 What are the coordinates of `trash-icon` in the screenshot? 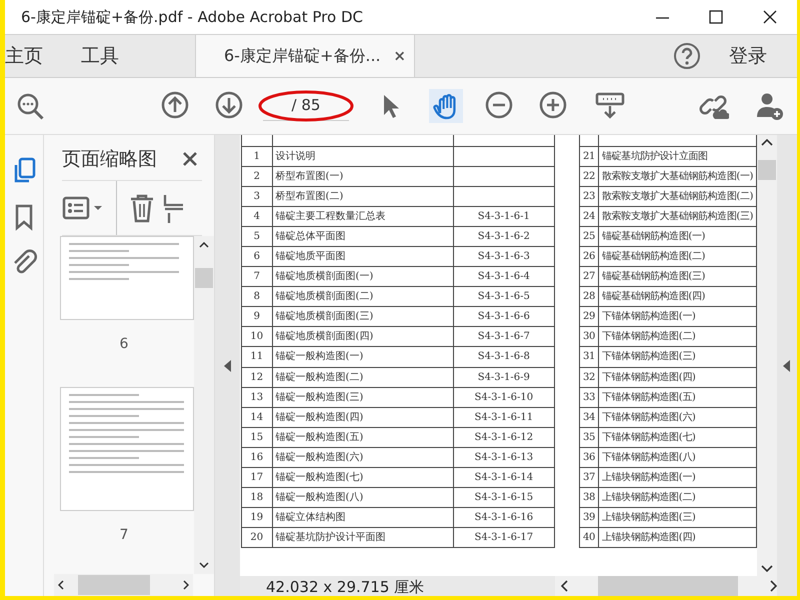 It's located at (142, 207).